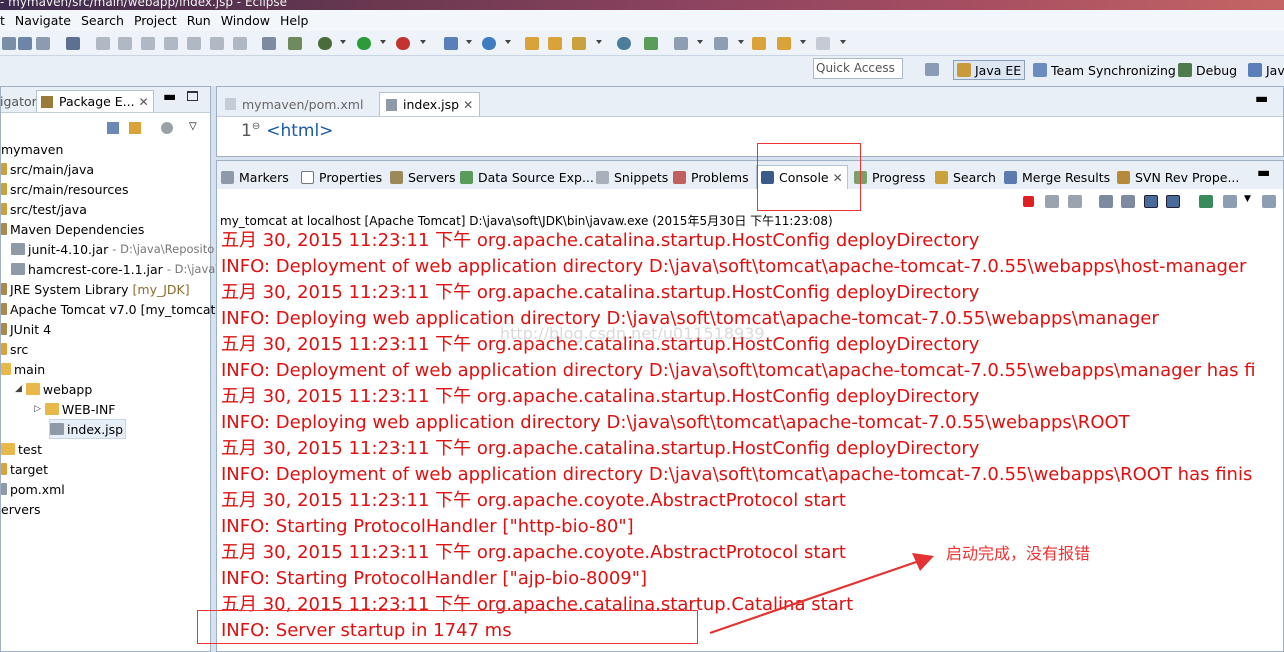  Describe the element at coordinates (167, 128) in the screenshot. I see `focus-icon` at that location.